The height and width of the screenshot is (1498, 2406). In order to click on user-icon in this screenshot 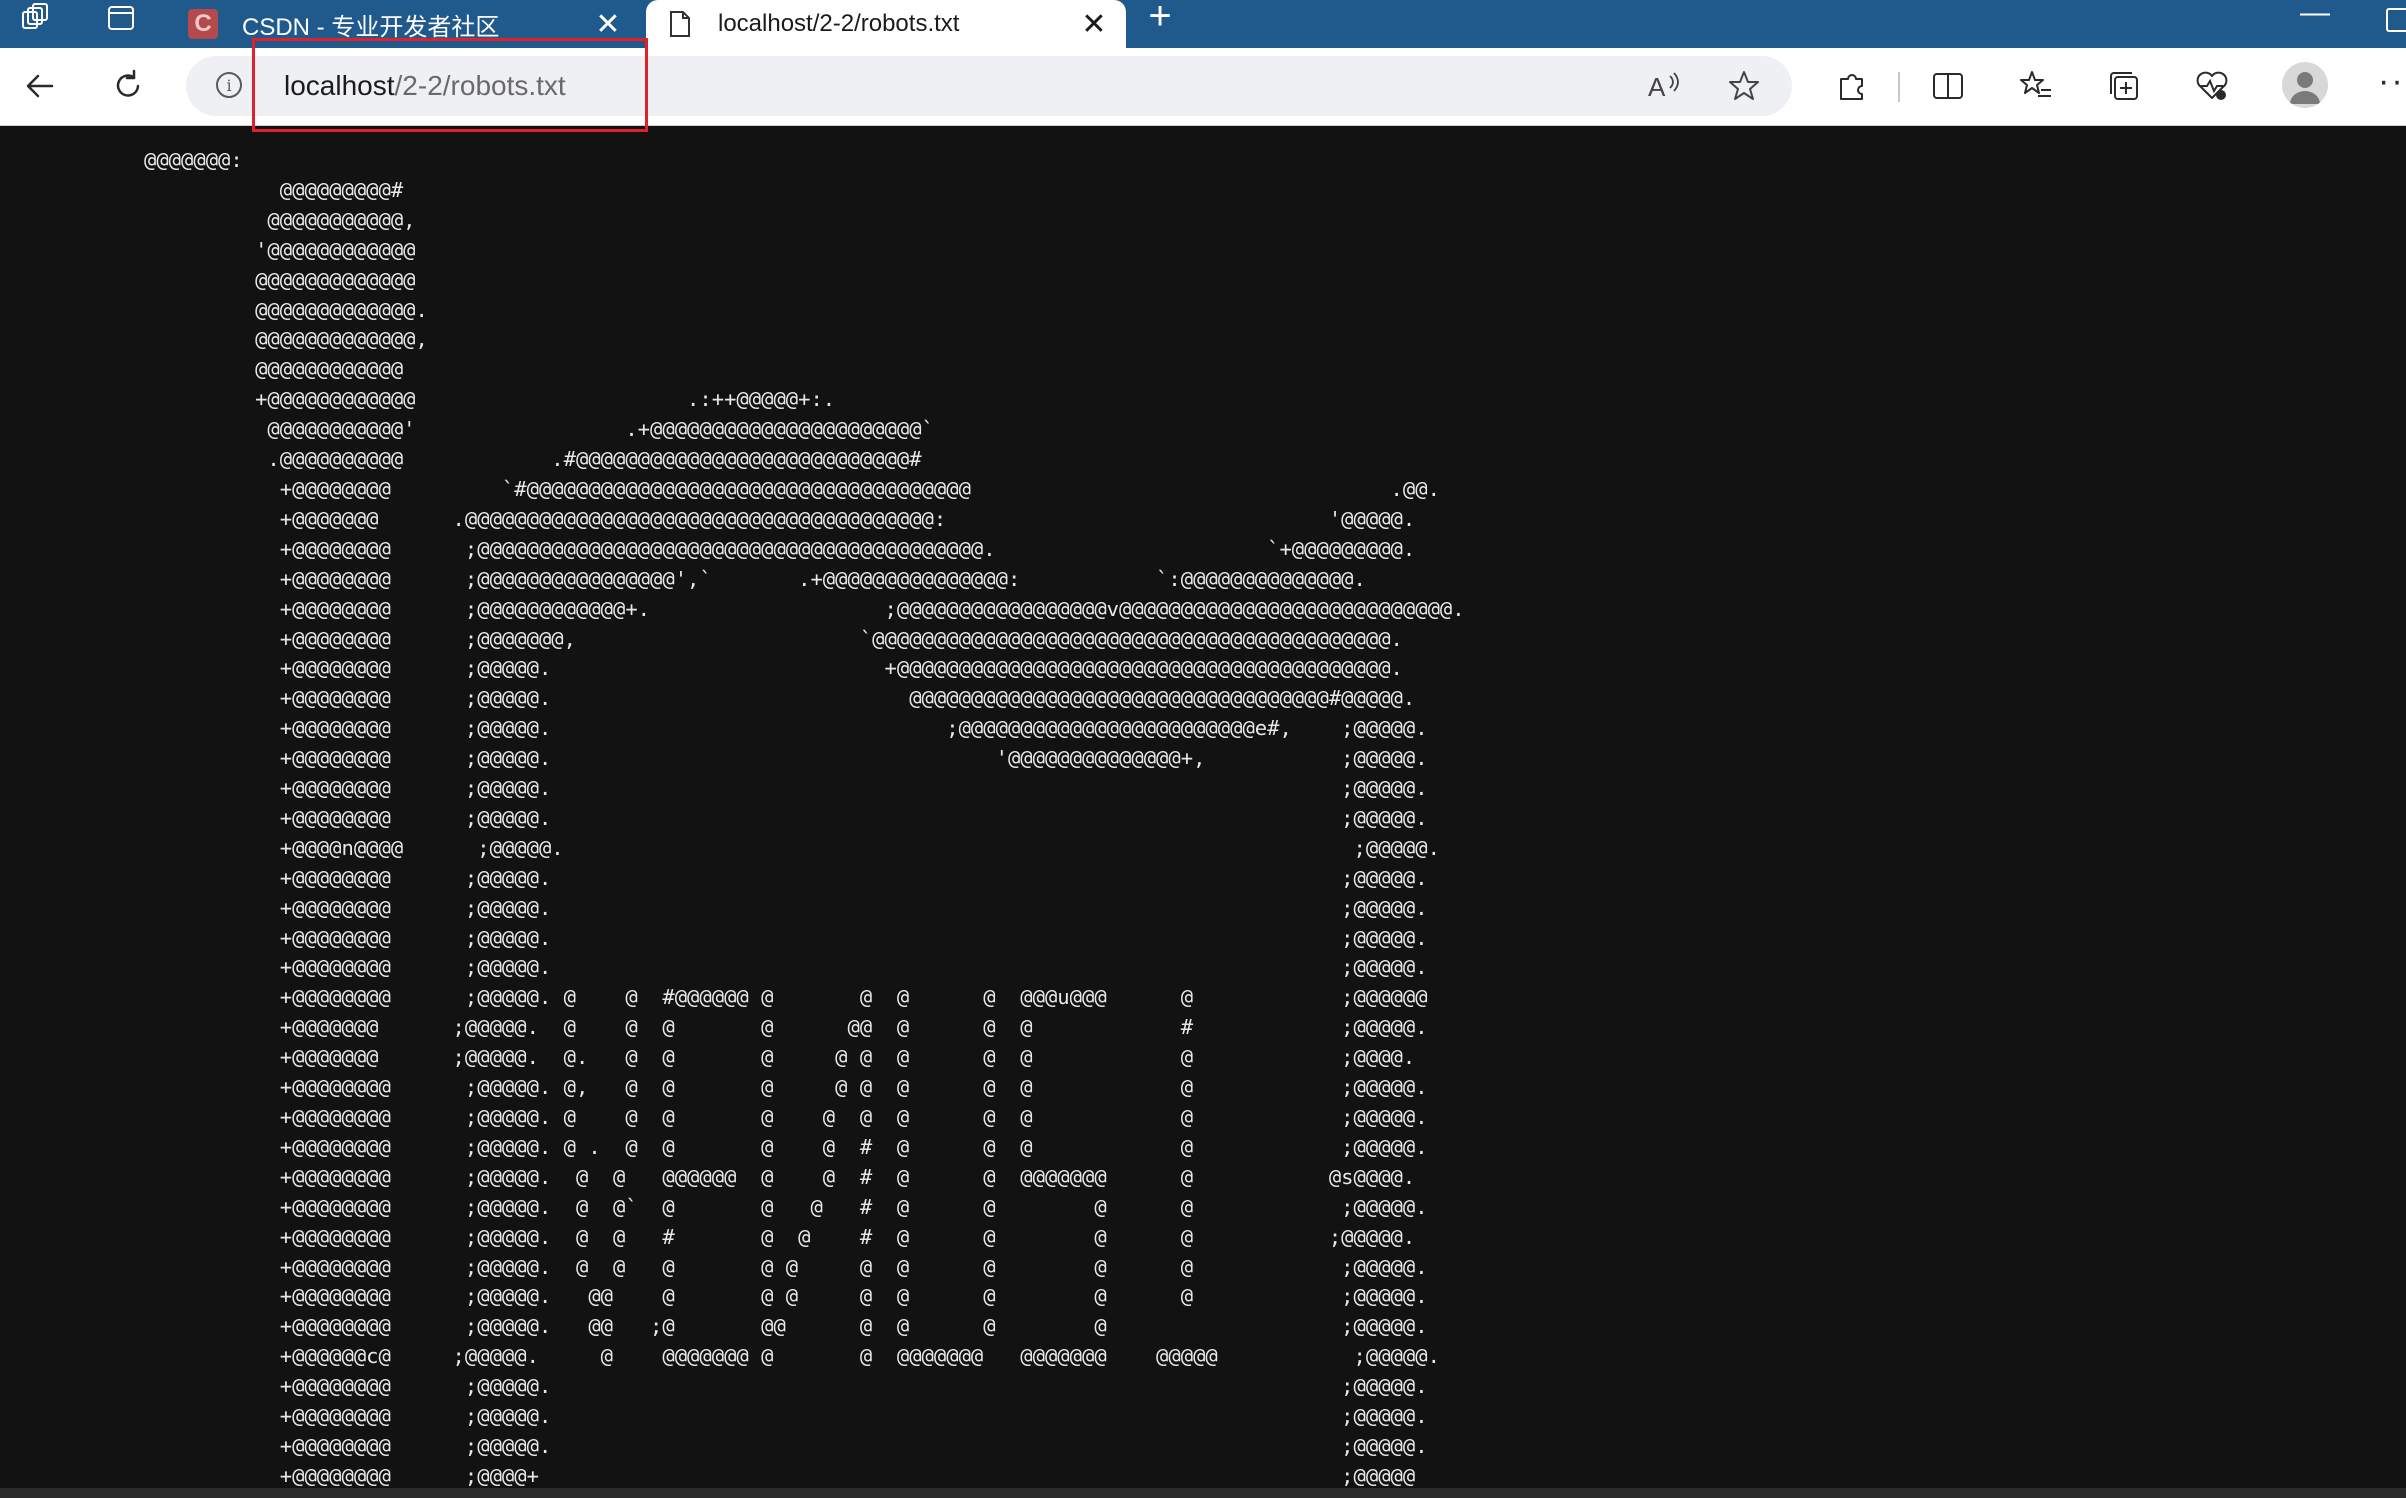, I will do `click(2305, 88)`.